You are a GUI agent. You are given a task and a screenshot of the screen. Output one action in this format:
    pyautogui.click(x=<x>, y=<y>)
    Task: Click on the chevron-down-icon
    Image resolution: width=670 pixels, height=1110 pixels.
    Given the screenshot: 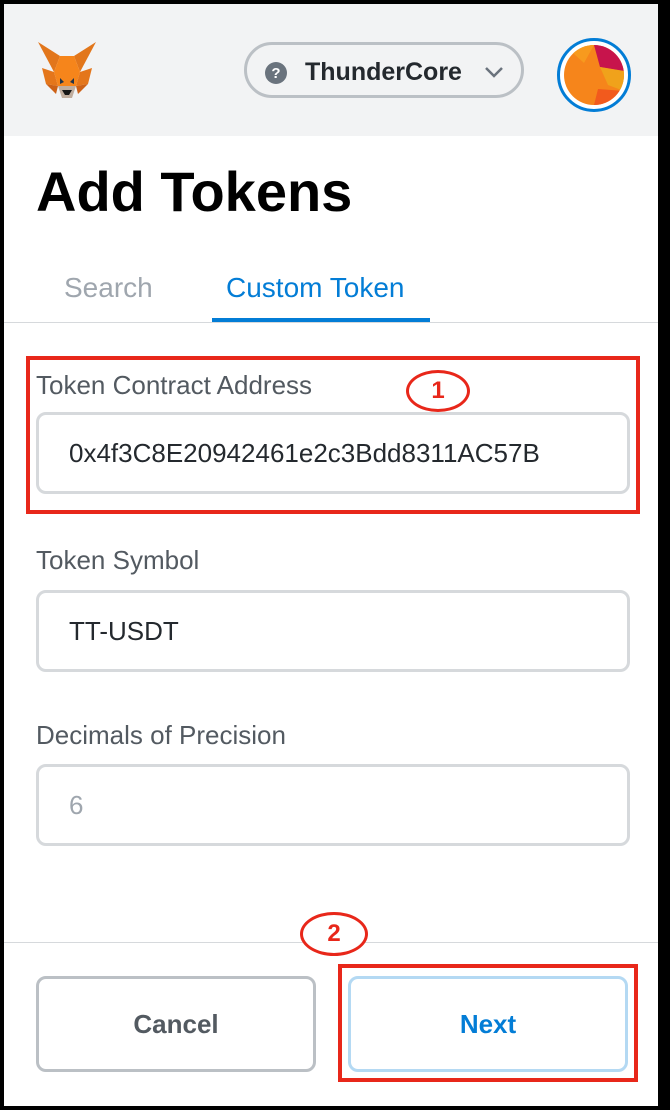 What is the action you would take?
    pyautogui.click(x=494, y=72)
    